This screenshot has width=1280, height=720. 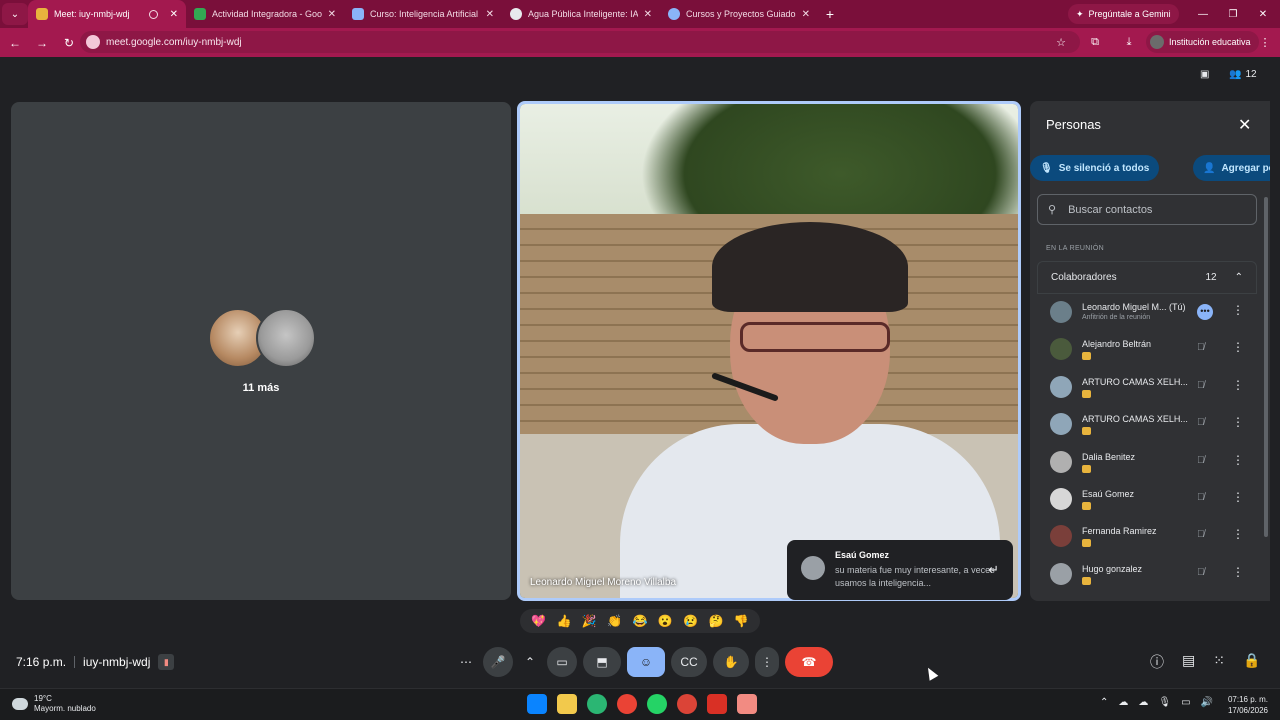 What do you see at coordinates (715, 621) in the screenshot?
I see `reaction-thinking-icon: 🤔` at bounding box center [715, 621].